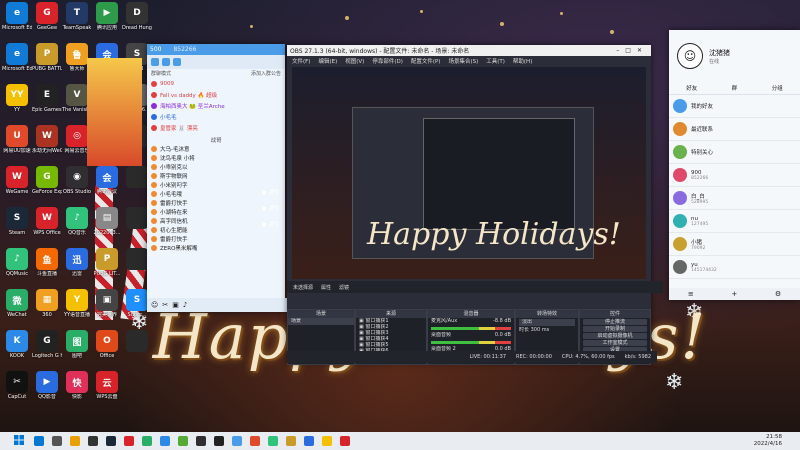  What do you see at coordinates (734, 106) in the screenshot?
I see `friend-row: 我的好友` at bounding box center [734, 106].